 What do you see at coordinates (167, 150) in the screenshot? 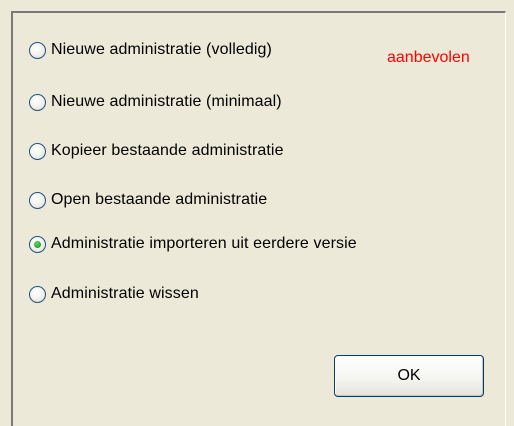
I see `option-label: Kopieer bestaande administratie` at bounding box center [167, 150].